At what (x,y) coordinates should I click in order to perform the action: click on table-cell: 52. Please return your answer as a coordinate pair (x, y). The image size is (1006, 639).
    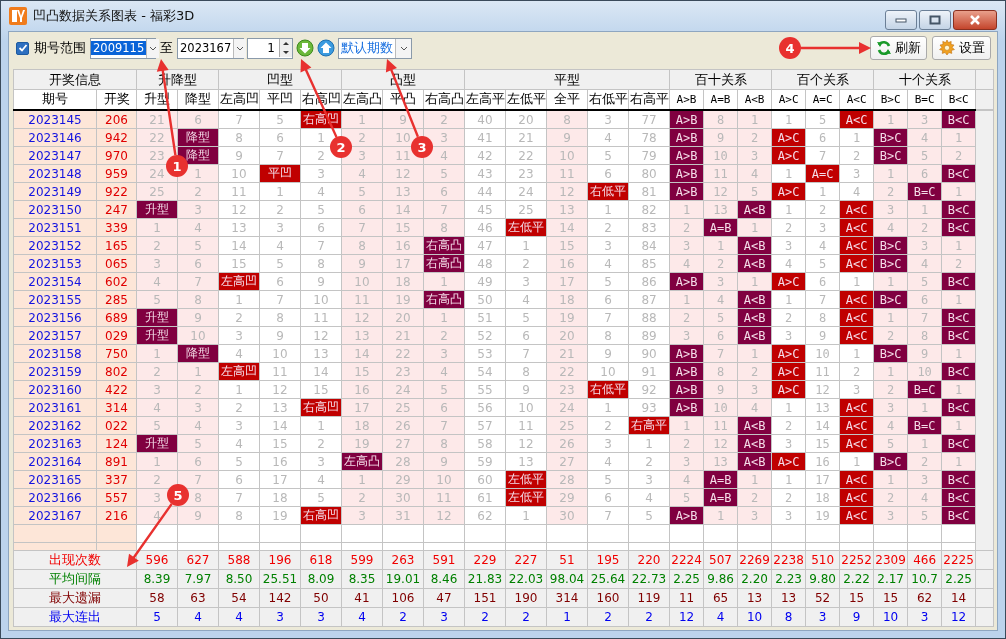
    Looking at the image, I should click on (485, 335).